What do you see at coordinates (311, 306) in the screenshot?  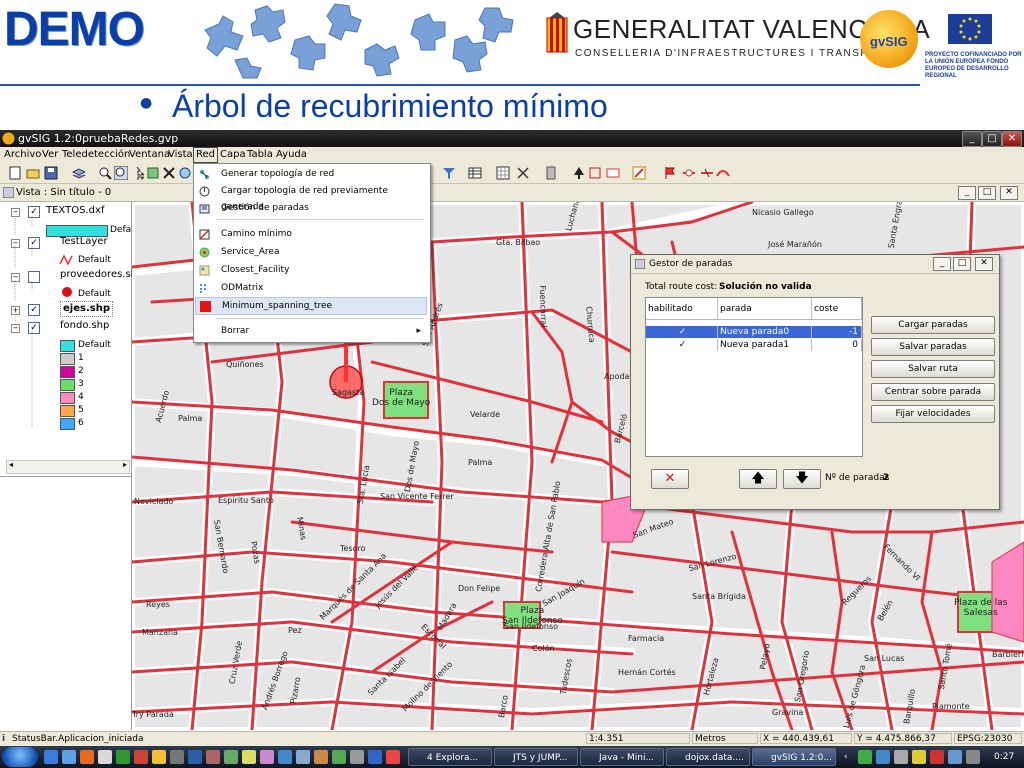 I see `menu-item-minimum-spanning-tree: Minimum_spanning_tree` at bounding box center [311, 306].